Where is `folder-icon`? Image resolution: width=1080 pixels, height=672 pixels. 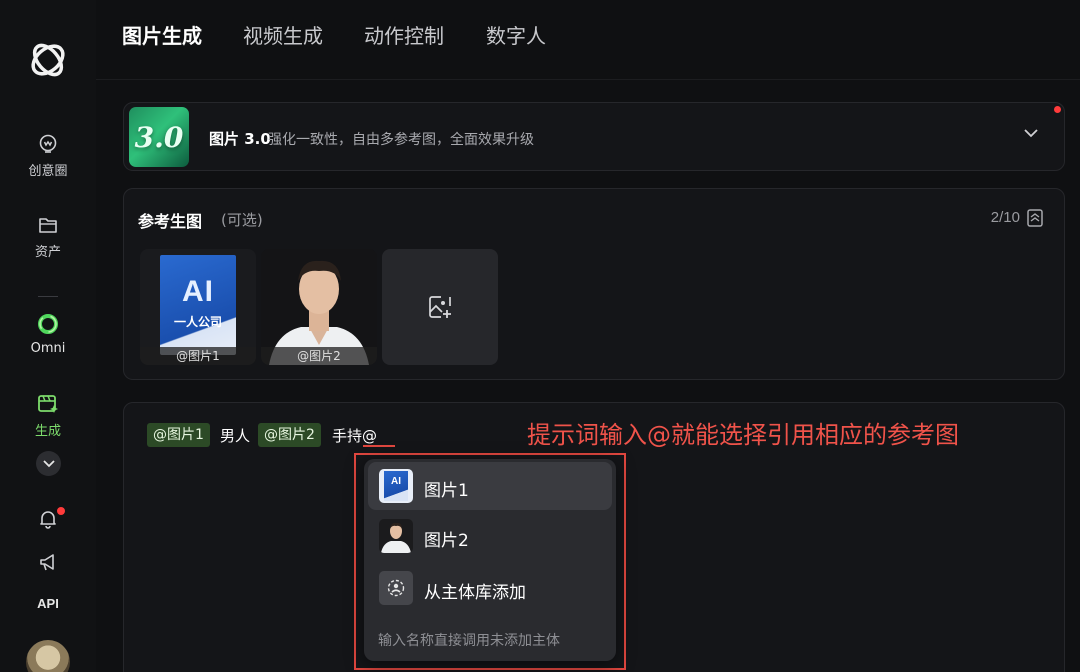 folder-icon is located at coordinates (48, 225).